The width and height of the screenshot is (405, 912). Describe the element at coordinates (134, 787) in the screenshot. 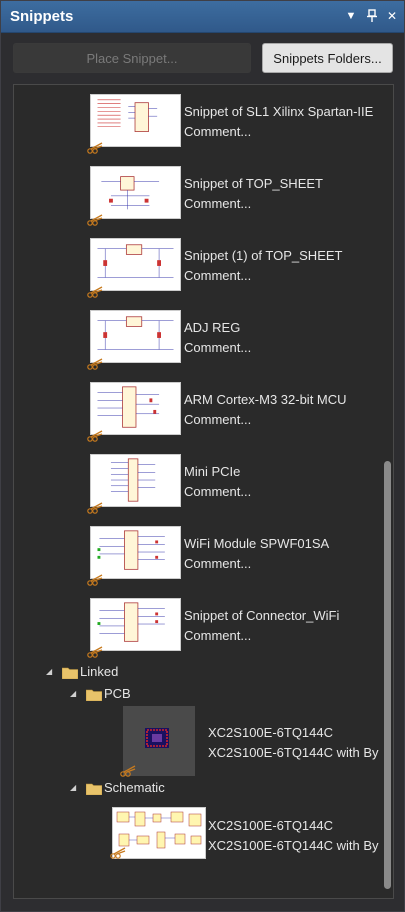

I see `folder-label: Schematic` at that location.